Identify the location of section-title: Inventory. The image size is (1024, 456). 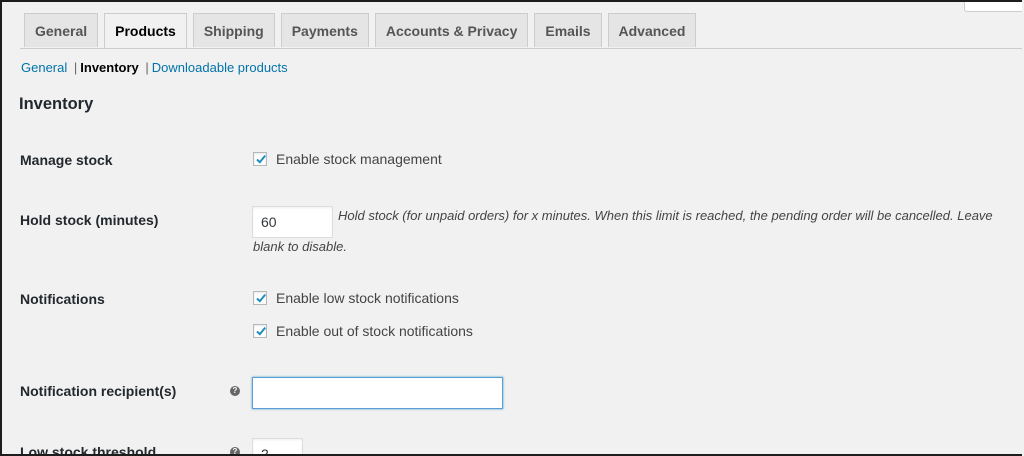
(56, 104).